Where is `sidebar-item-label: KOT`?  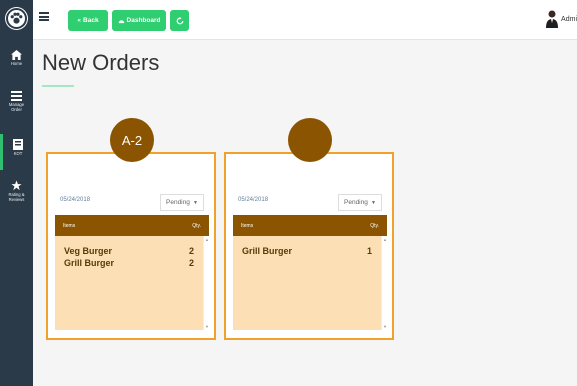 sidebar-item-label: KOT is located at coordinates (18, 153).